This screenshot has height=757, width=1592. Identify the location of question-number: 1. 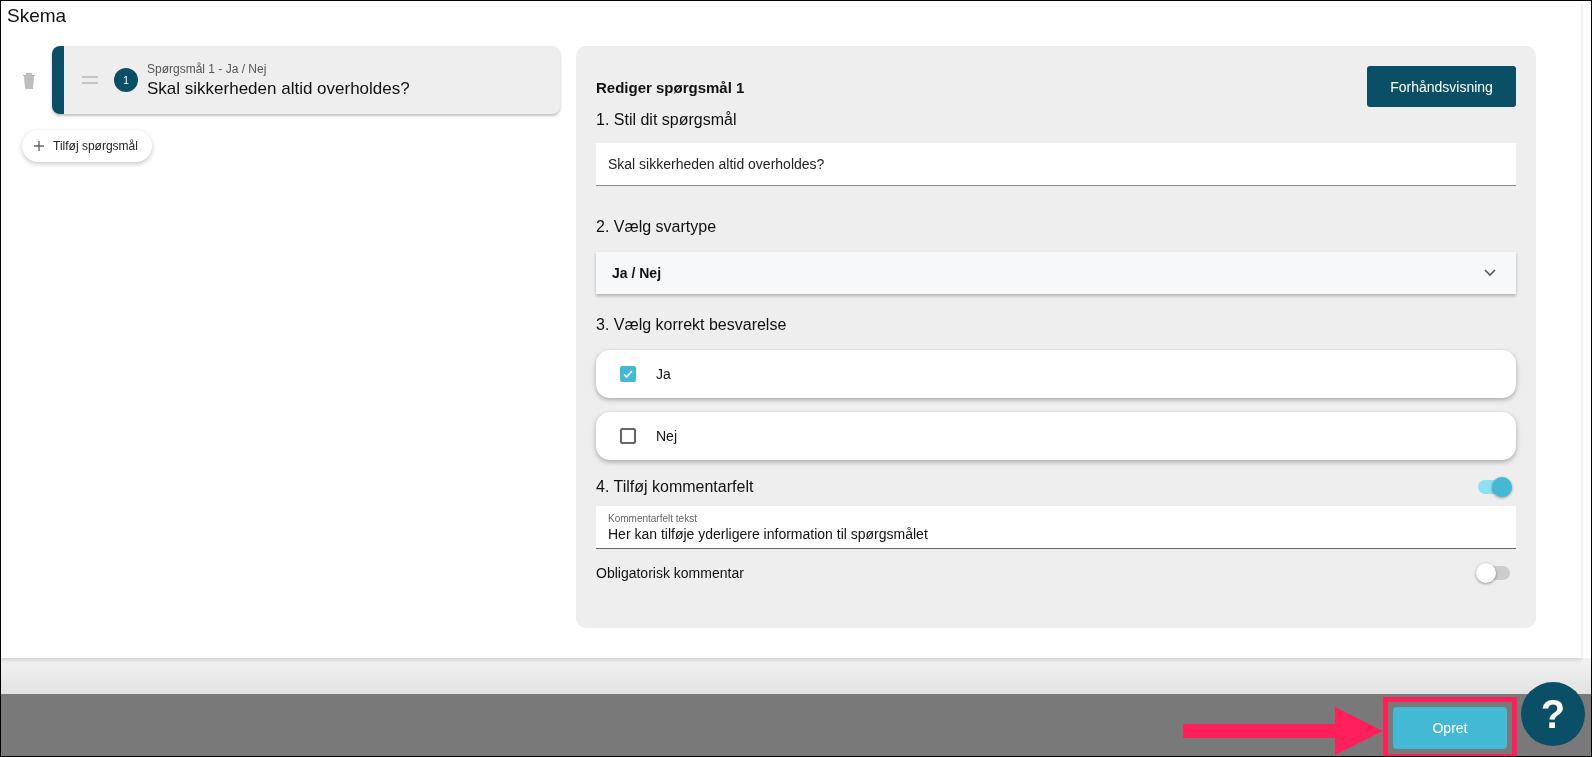
(126, 80).